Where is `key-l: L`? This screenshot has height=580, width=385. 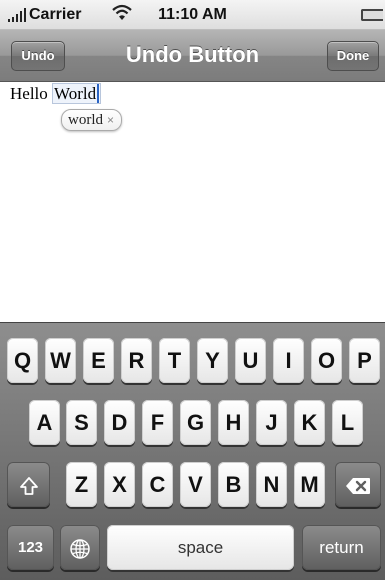 key-l: L is located at coordinates (347, 422).